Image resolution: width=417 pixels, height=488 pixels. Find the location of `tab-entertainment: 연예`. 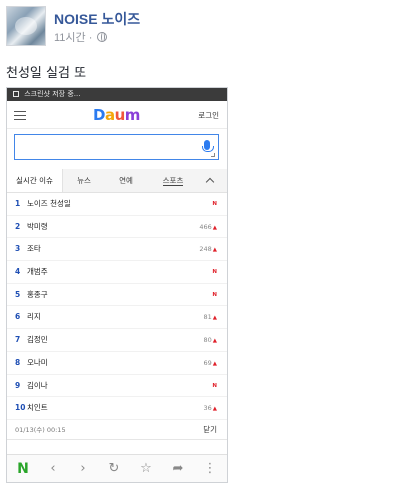

tab-entertainment: 연예 is located at coordinates (126, 180).